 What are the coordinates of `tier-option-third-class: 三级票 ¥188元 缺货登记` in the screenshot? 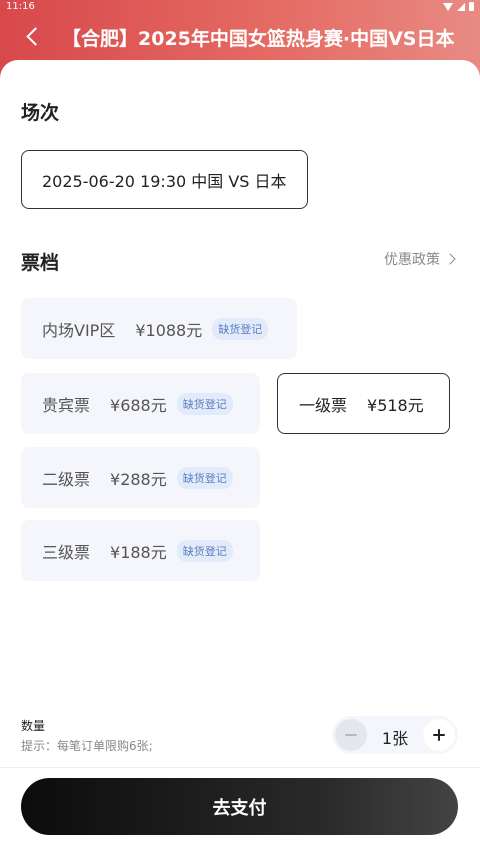 It's located at (140, 550).